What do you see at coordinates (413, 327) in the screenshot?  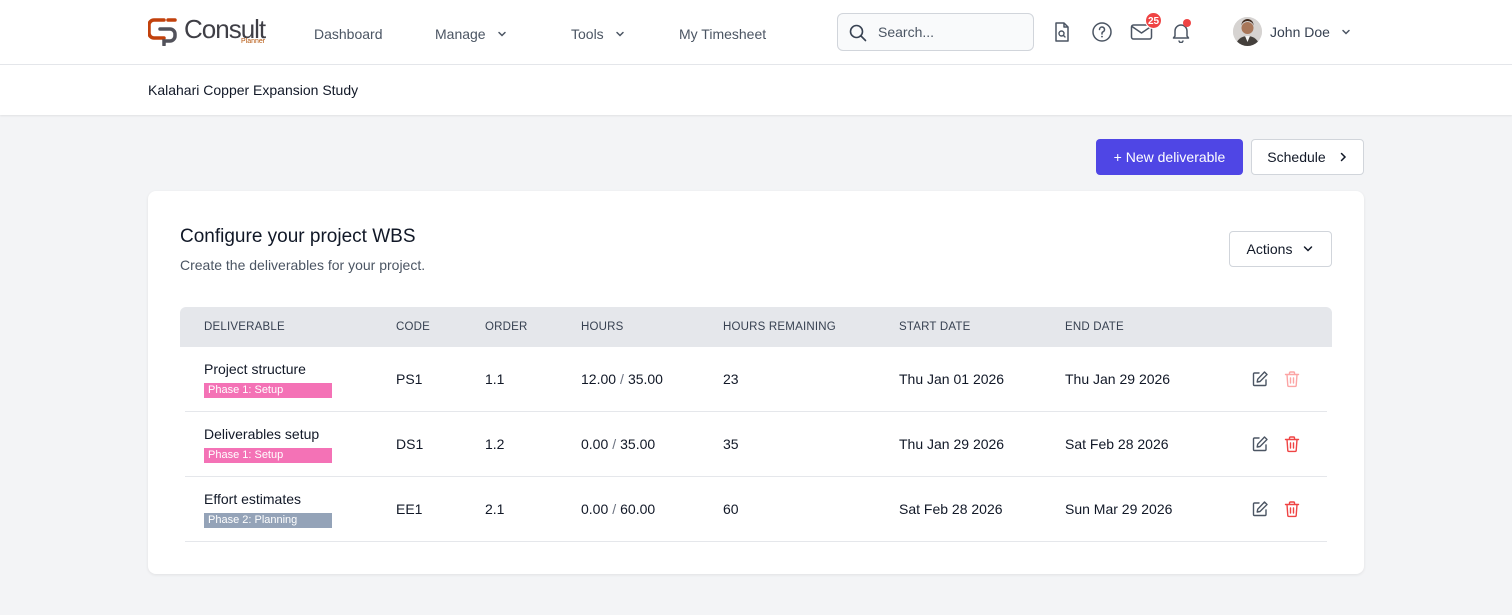 I see `column-header-code: CODE` at bounding box center [413, 327].